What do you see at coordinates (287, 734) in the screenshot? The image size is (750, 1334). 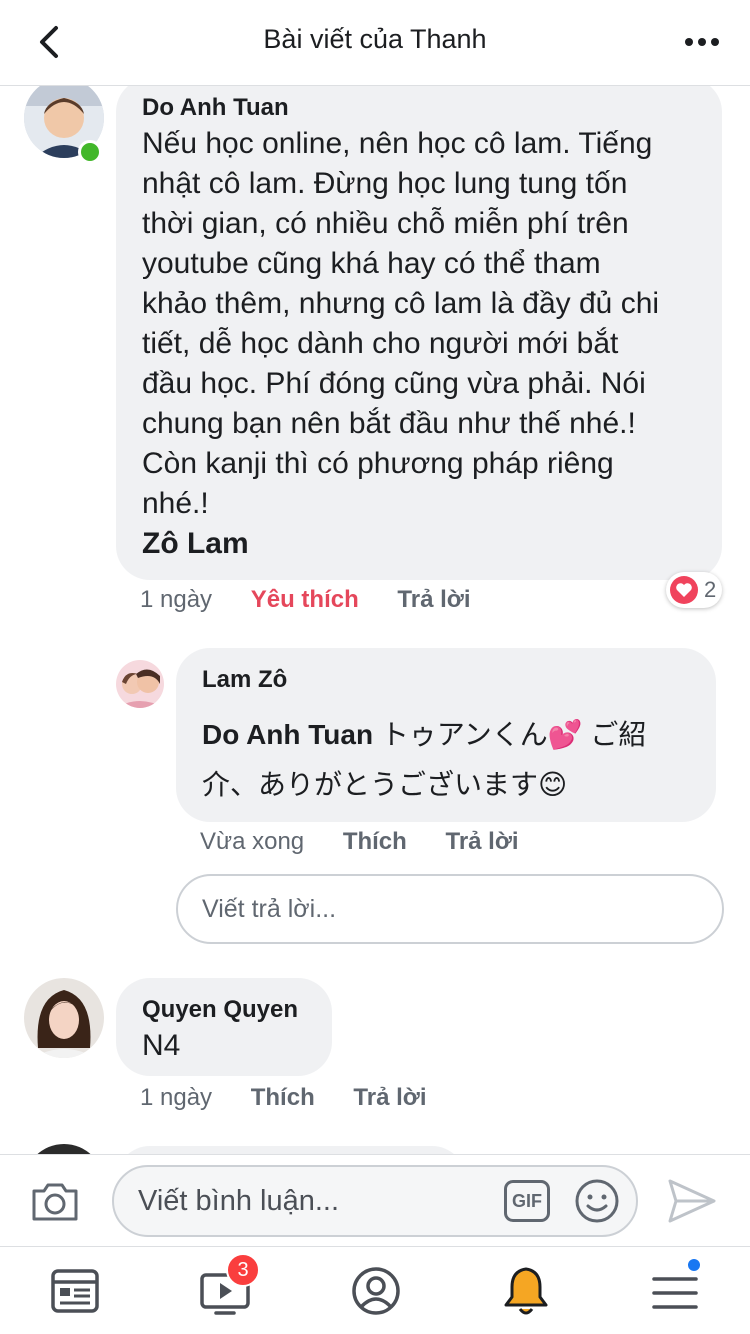 I see `mention-link: Do Anh Tuan` at bounding box center [287, 734].